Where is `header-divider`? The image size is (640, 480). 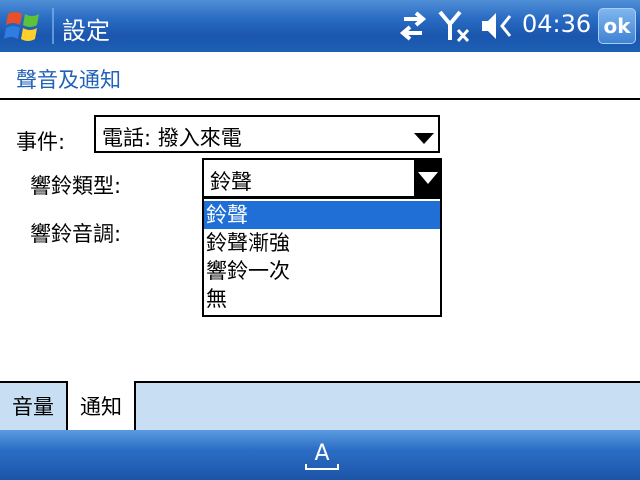
header-divider is located at coordinates (320, 99).